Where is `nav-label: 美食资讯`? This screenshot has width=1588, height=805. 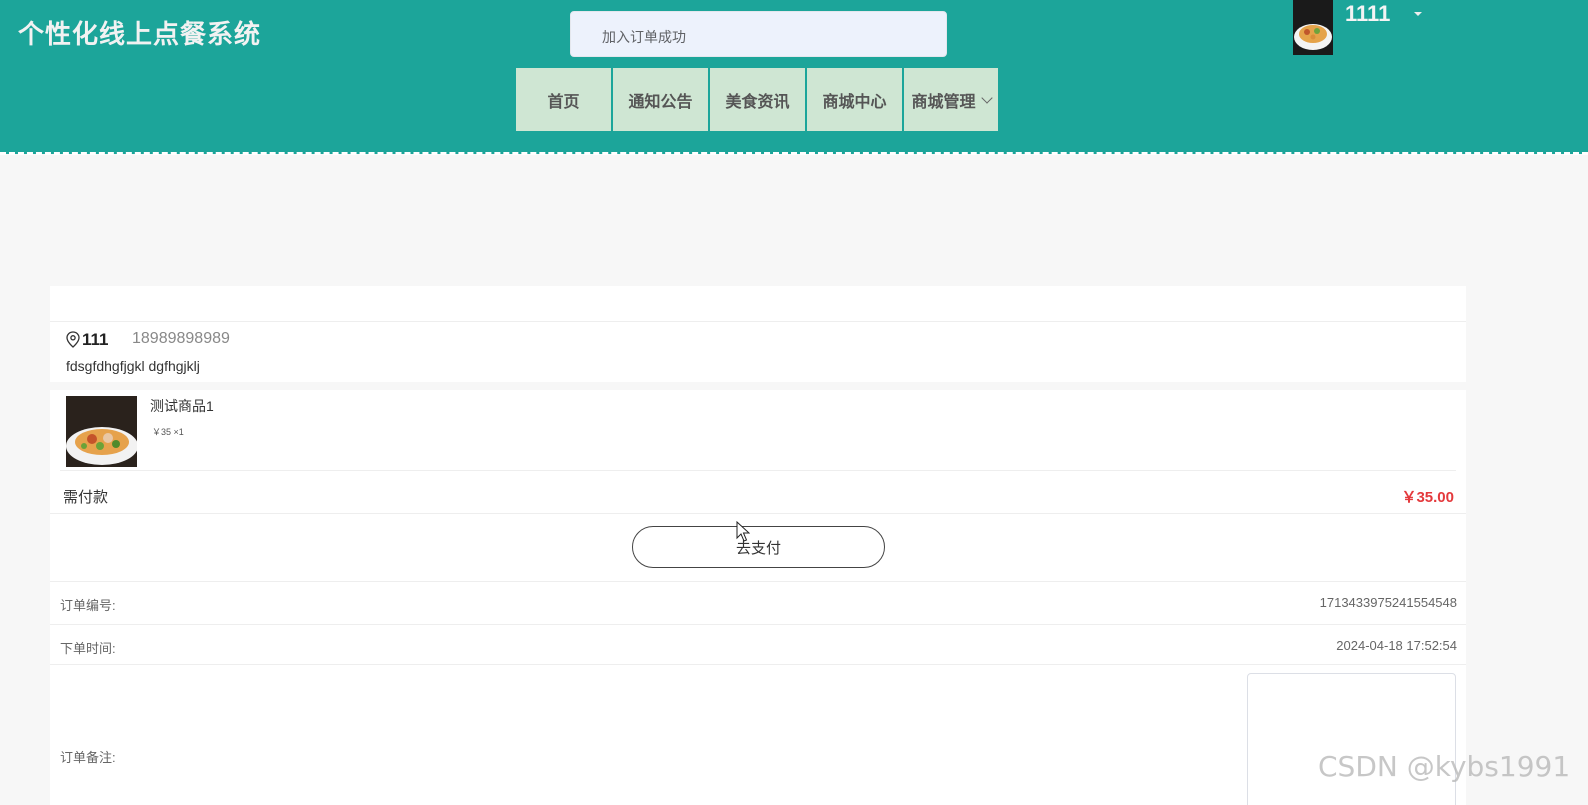
nav-label: 美食资讯 is located at coordinates (757, 102).